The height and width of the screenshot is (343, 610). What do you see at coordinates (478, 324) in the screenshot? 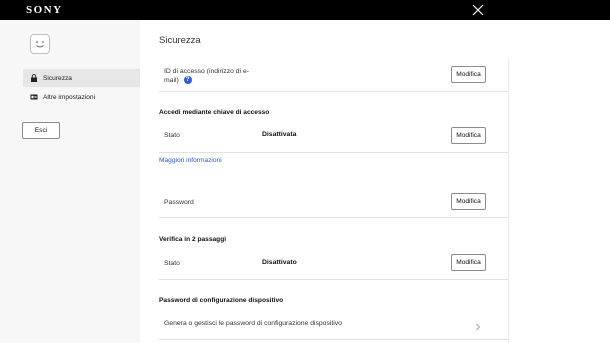
I see `chevron-right-icon` at bounding box center [478, 324].